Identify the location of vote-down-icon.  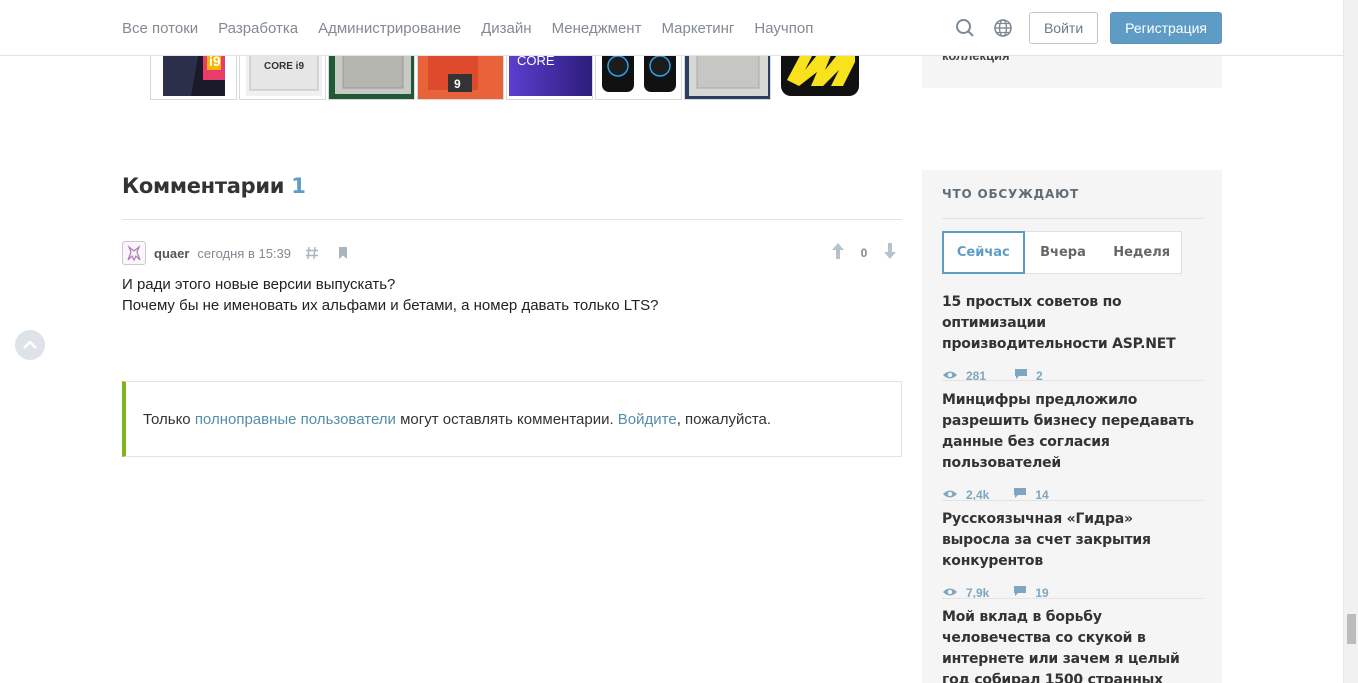
(890, 253).